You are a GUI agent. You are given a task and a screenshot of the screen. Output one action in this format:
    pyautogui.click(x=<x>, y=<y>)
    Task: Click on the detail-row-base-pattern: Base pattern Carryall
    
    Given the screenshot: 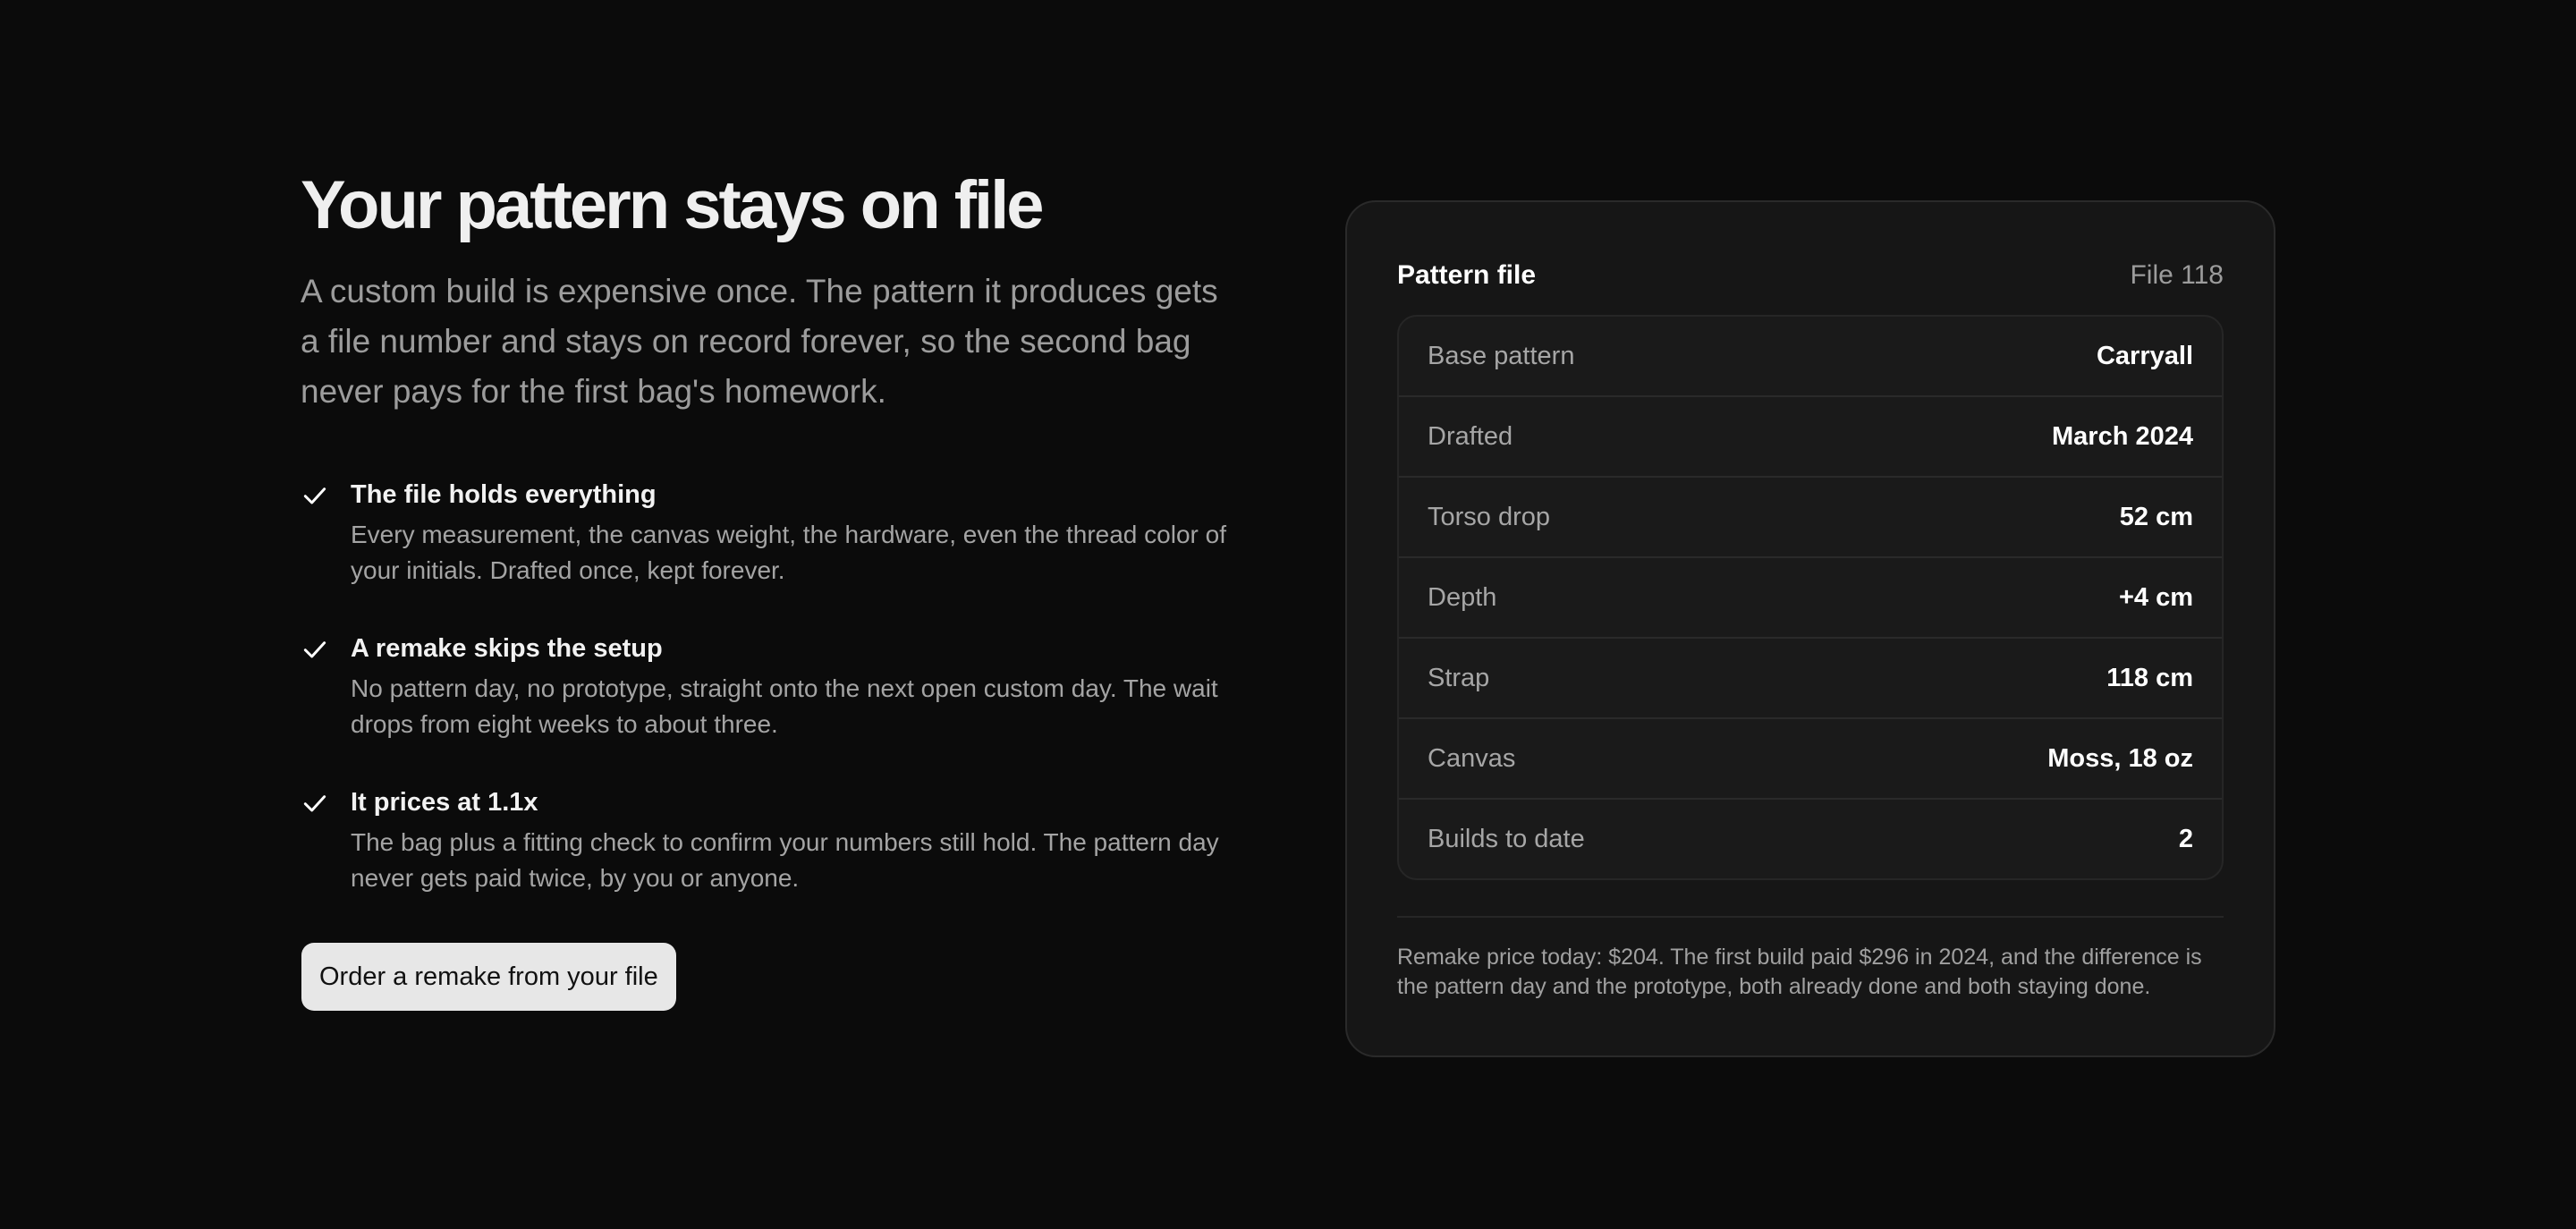 What is the action you would take?
    pyautogui.click(x=1810, y=357)
    